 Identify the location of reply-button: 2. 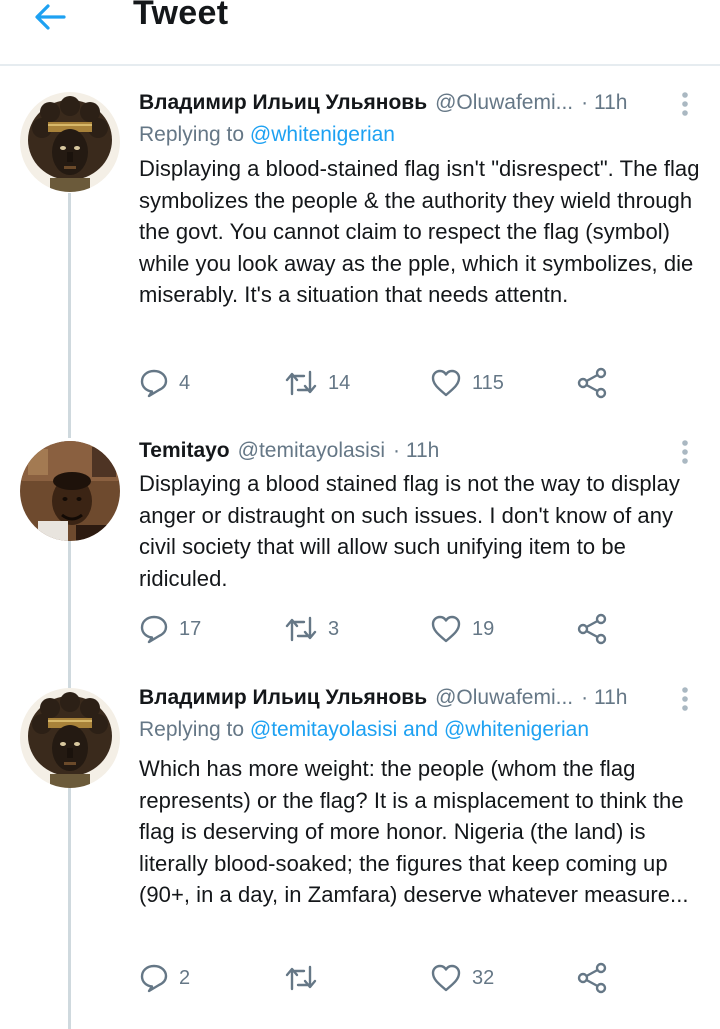
(164, 978).